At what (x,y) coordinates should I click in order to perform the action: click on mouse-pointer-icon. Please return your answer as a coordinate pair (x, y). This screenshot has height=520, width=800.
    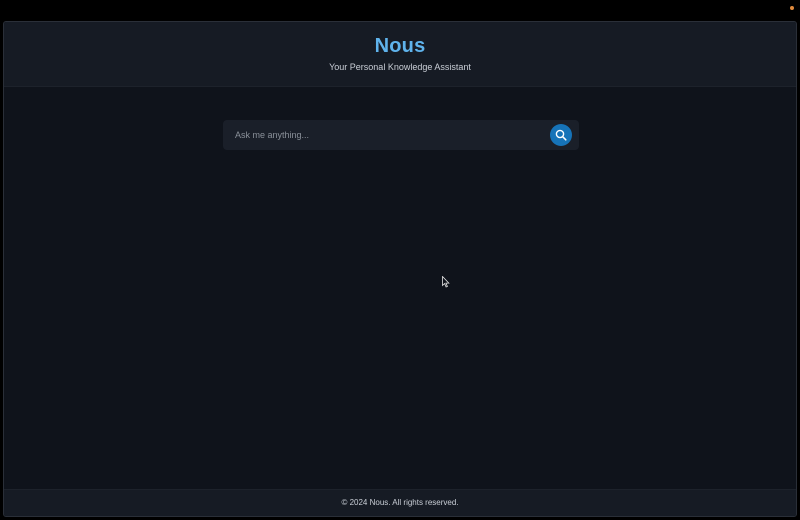
    Looking at the image, I should click on (446, 282).